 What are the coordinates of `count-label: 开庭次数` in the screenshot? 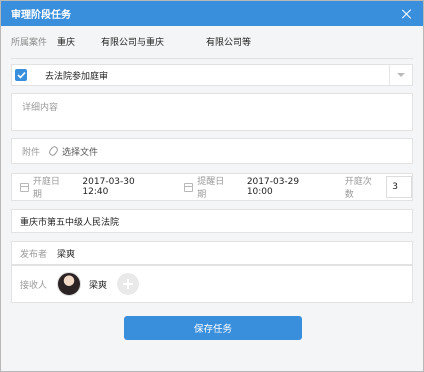 It's located at (358, 188).